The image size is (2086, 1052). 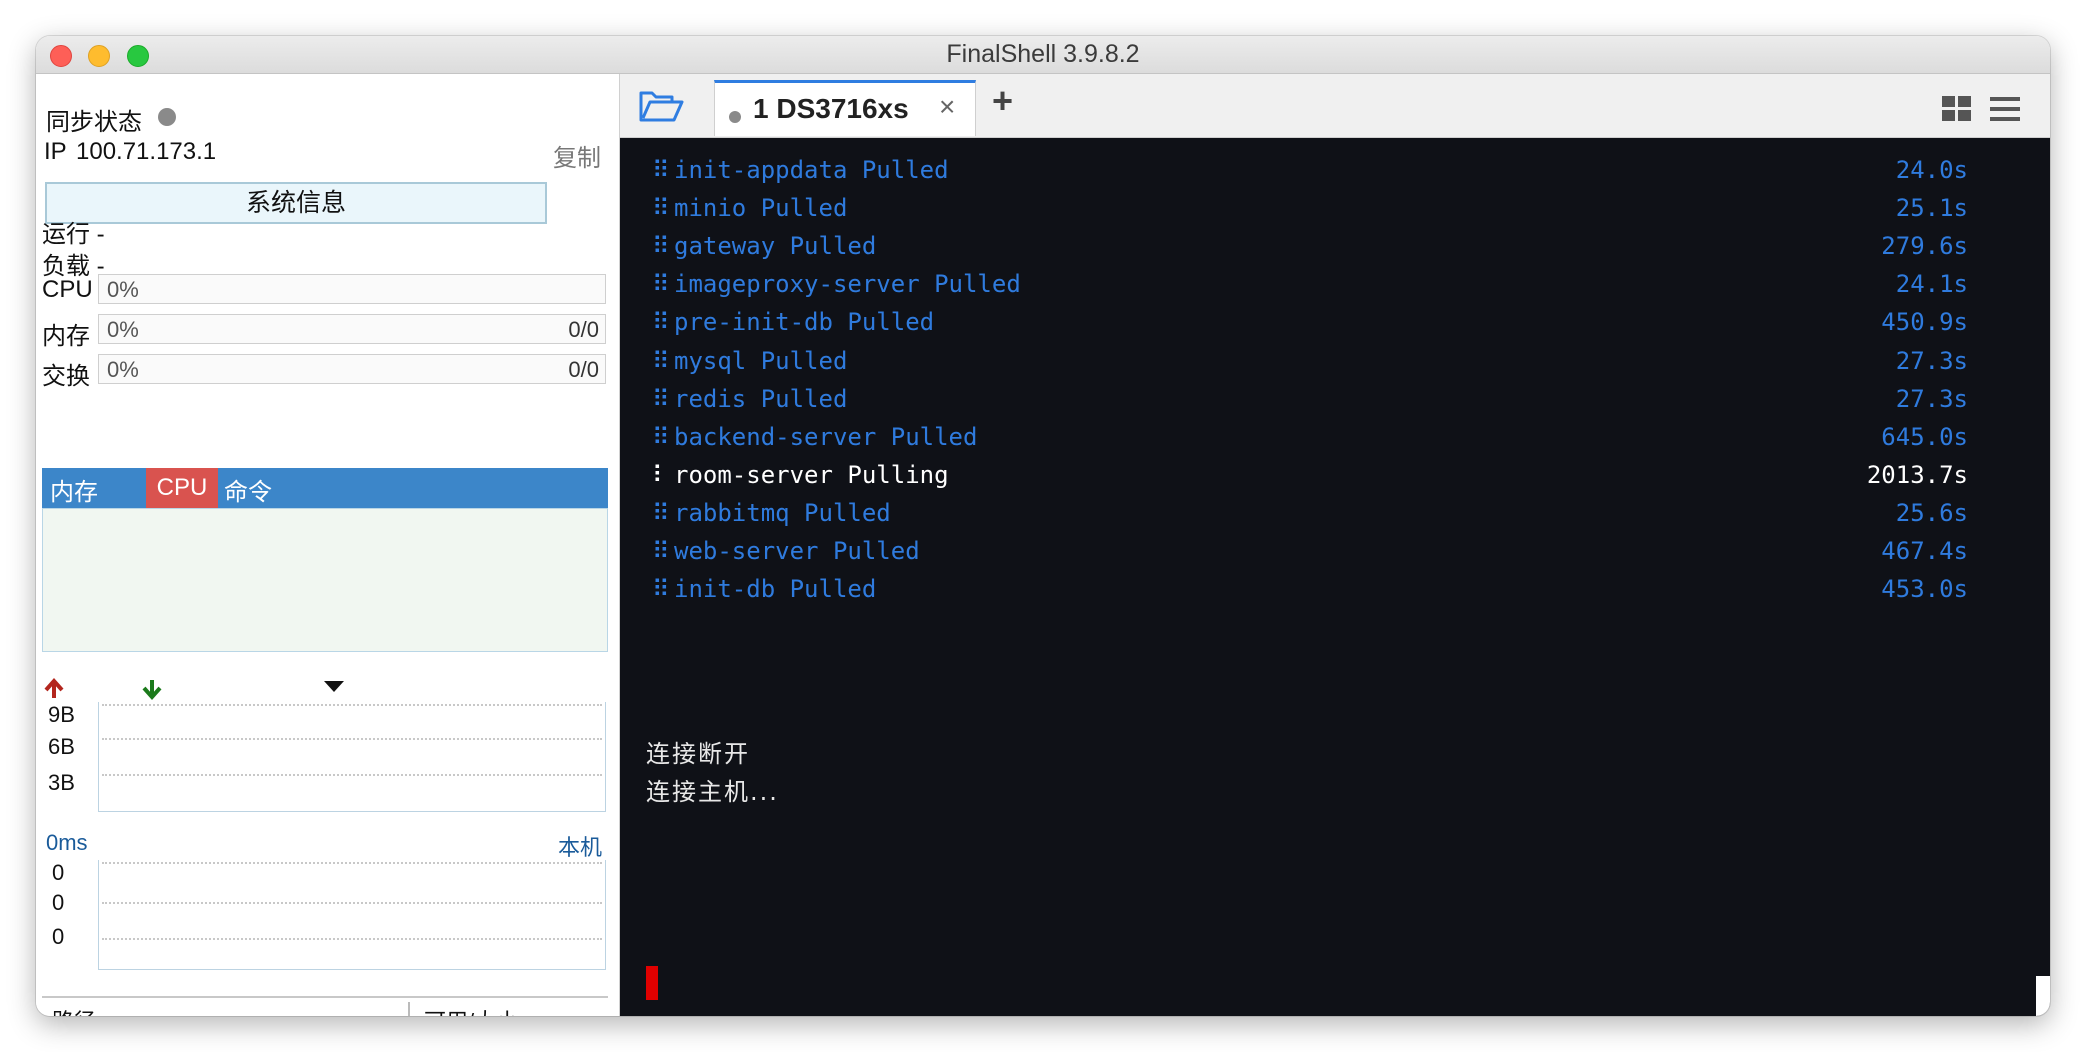 I want to click on column-cpu: CPU, so click(x=182, y=488).